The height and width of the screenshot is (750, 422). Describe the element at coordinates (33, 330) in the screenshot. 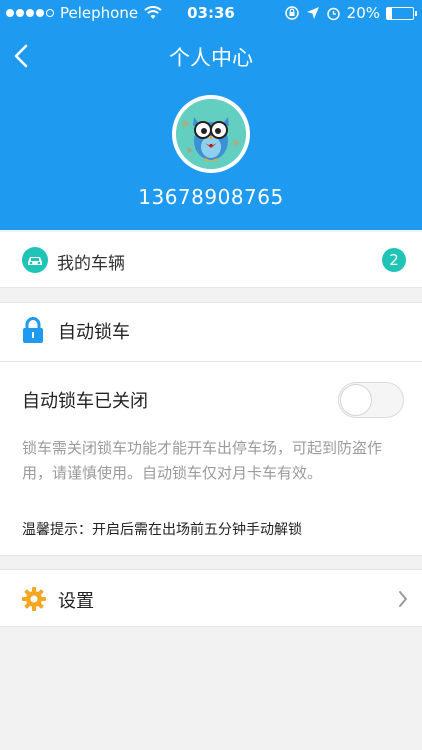

I see `lock-icon` at that location.